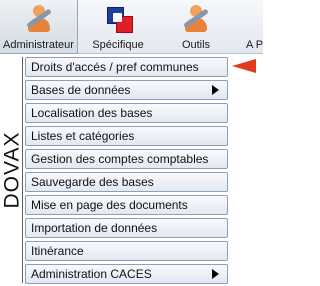  Describe the element at coordinates (196, 20) in the screenshot. I see `tools-icon` at that location.